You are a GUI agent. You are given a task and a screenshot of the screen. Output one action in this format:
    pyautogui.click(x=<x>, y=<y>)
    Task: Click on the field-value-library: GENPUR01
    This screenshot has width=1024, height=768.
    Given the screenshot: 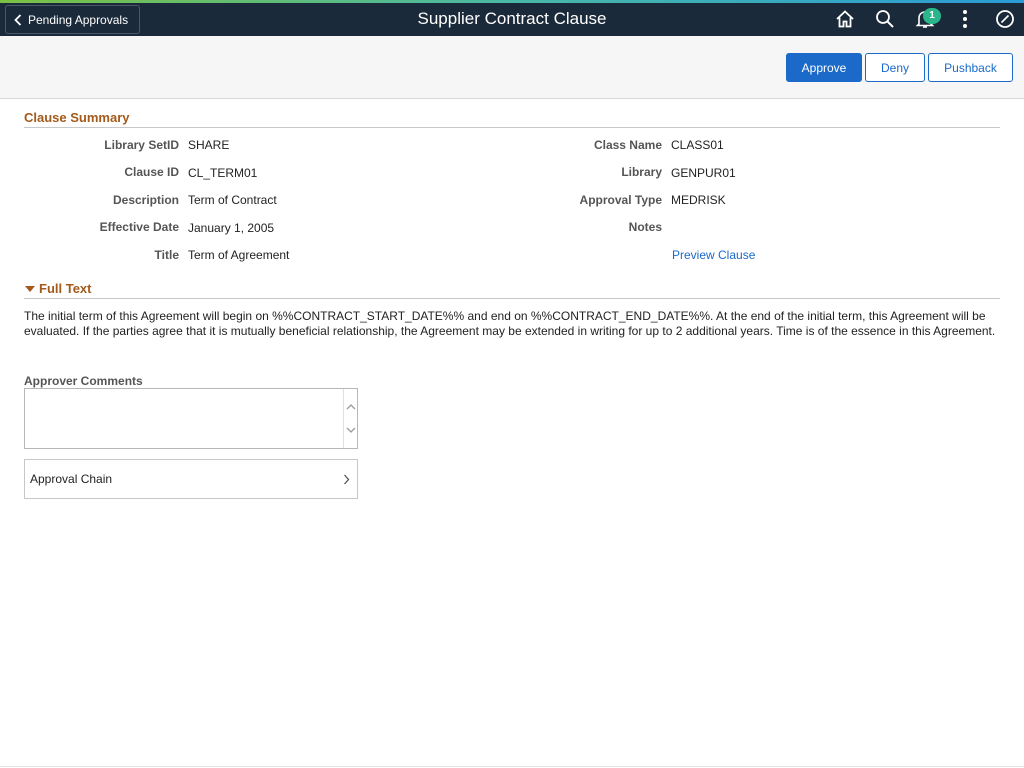 What is the action you would take?
    pyautogui.click(x=703, y=173)
    